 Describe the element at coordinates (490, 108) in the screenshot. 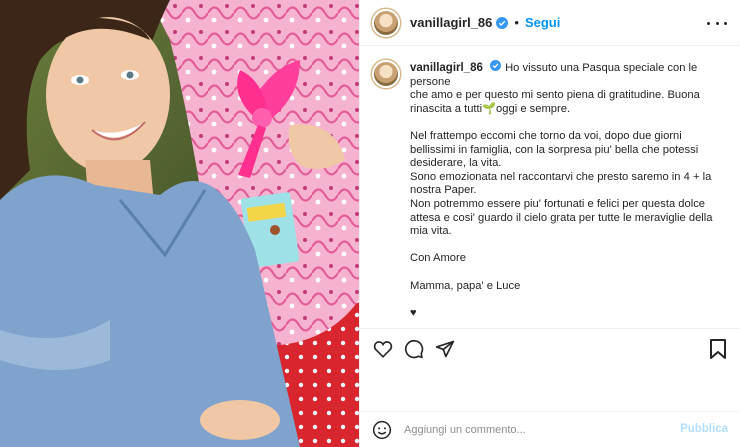

I see `caption-line: rinascita a tutti🌱oggi e sempre.` at that location.